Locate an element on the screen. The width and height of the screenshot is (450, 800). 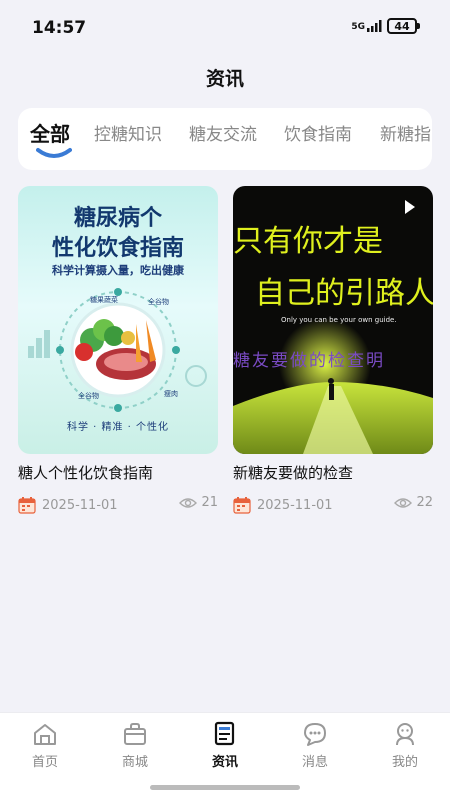
nav-item-news: 资讯 is located at coordinates (225, 745).